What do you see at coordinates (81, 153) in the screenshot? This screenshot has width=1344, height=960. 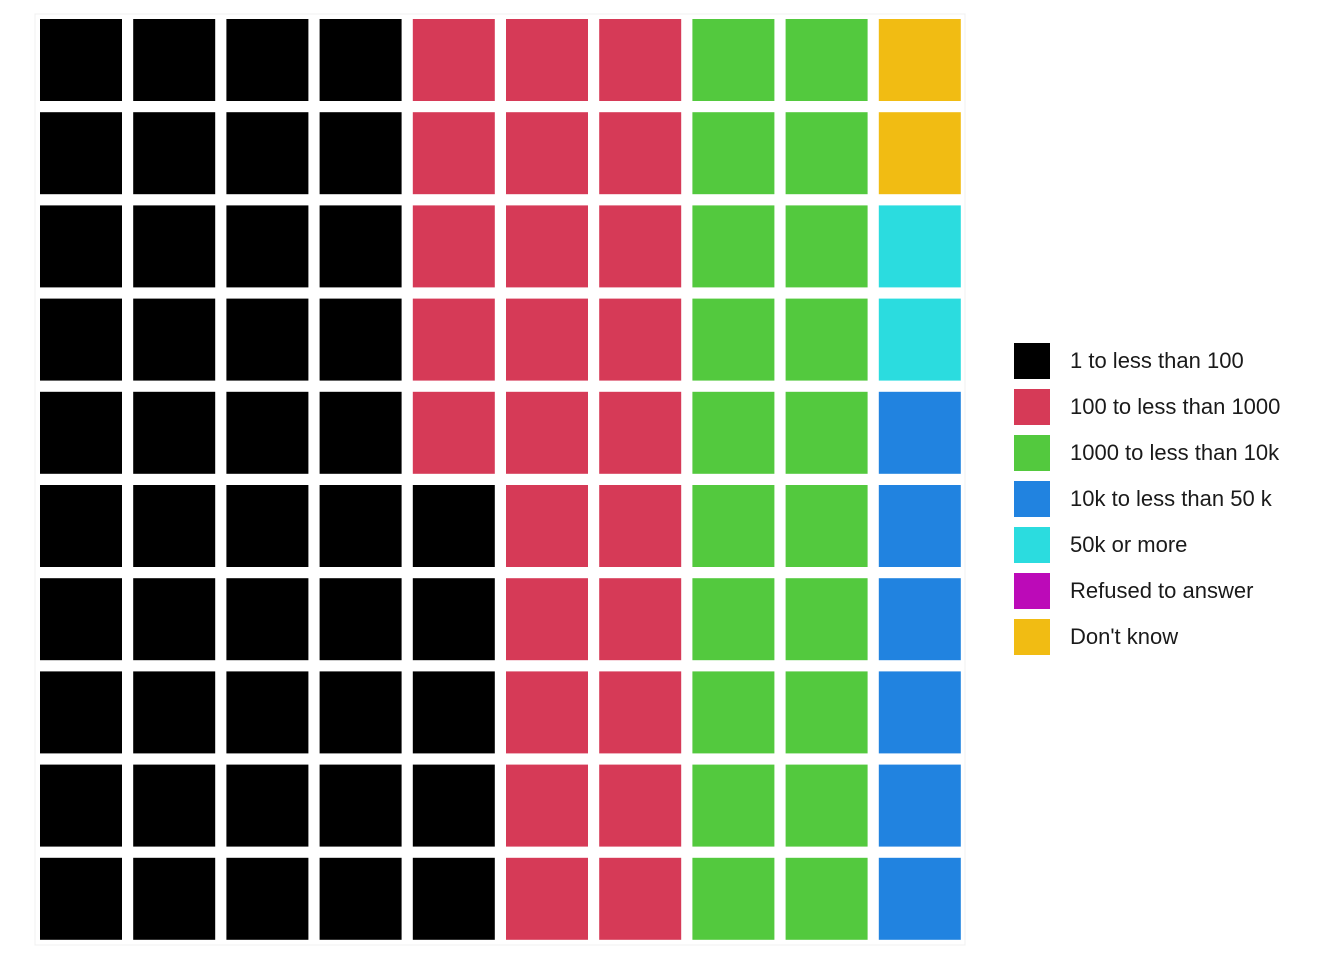 I see `waffle-cell-r2-c1` at bounding box center [81, 153].